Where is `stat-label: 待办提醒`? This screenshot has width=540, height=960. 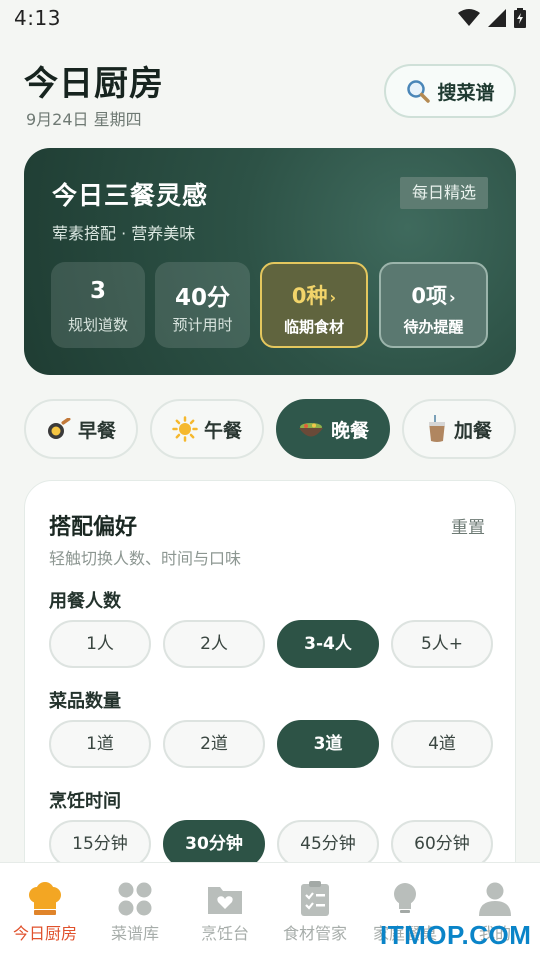
stat-label: 待办提醒 is located at coordinates (433, 327).